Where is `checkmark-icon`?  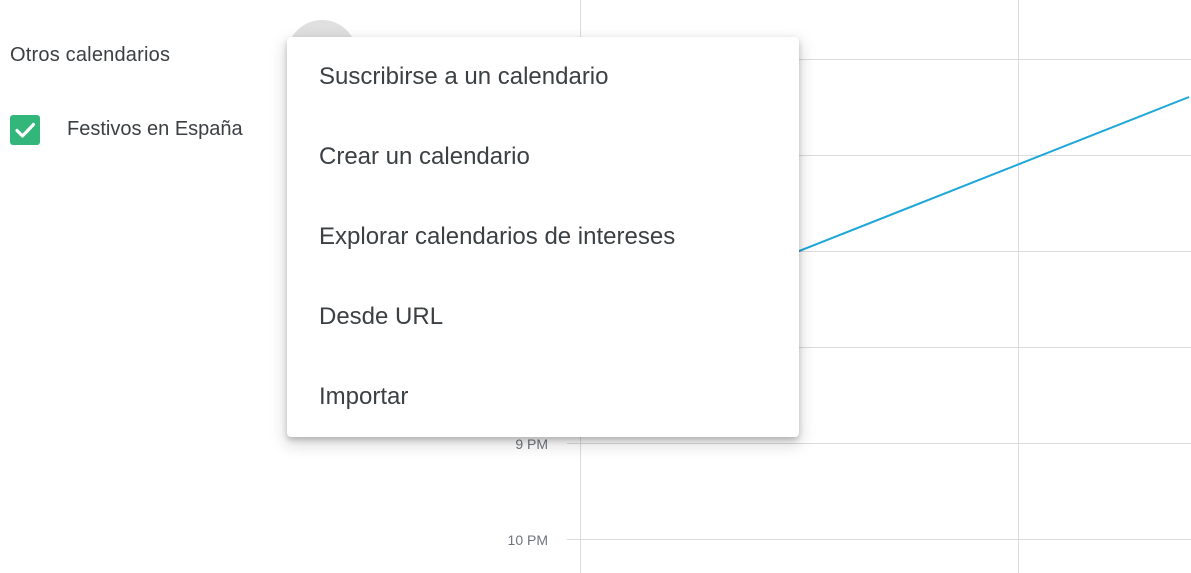 checkmark-icon is located at coordinates (25, 130).